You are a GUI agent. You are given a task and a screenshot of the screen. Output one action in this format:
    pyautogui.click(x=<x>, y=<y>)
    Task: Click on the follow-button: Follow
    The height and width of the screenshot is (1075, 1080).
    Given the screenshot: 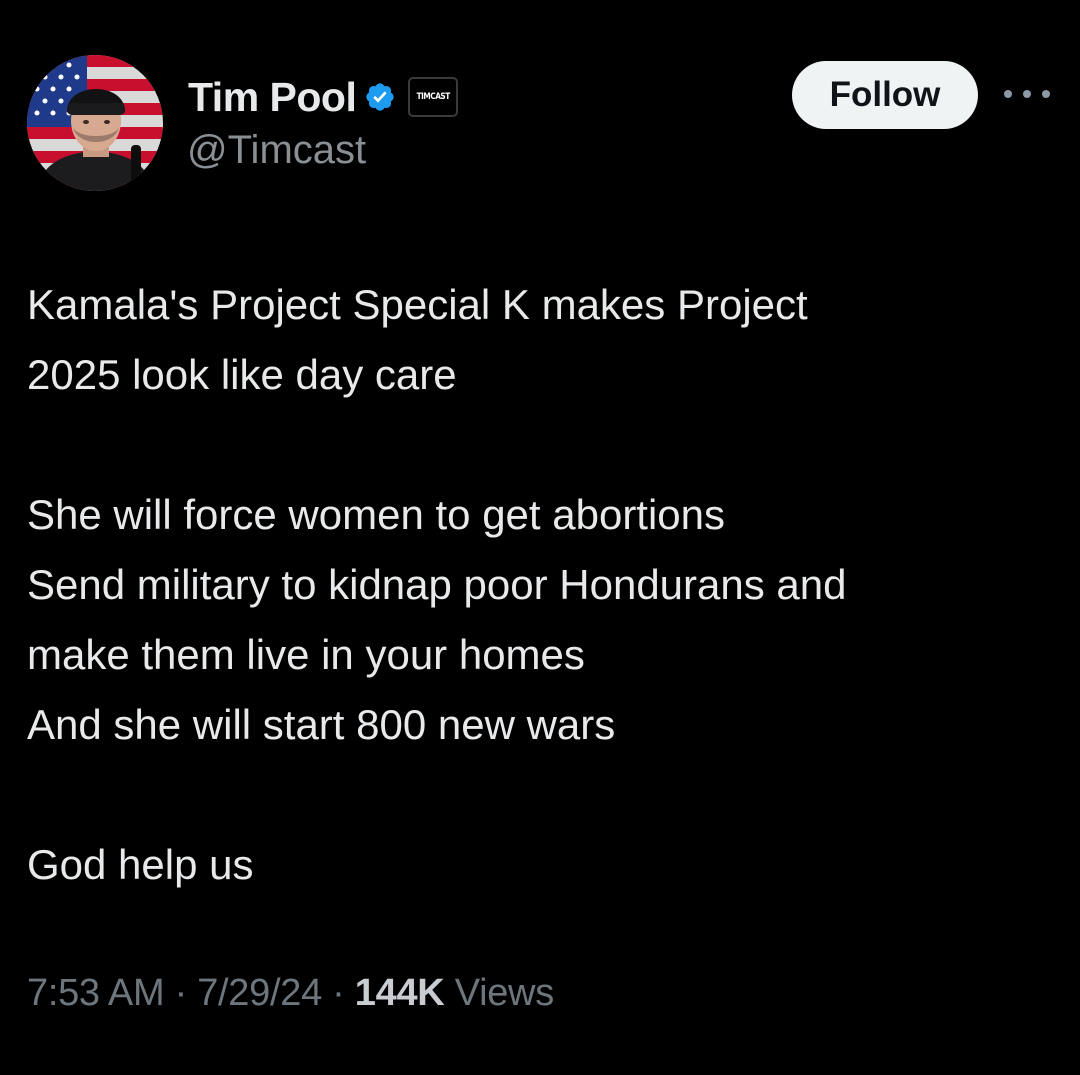 What is the action you would take?
    pyautogui.click(x=885, y=95)
    